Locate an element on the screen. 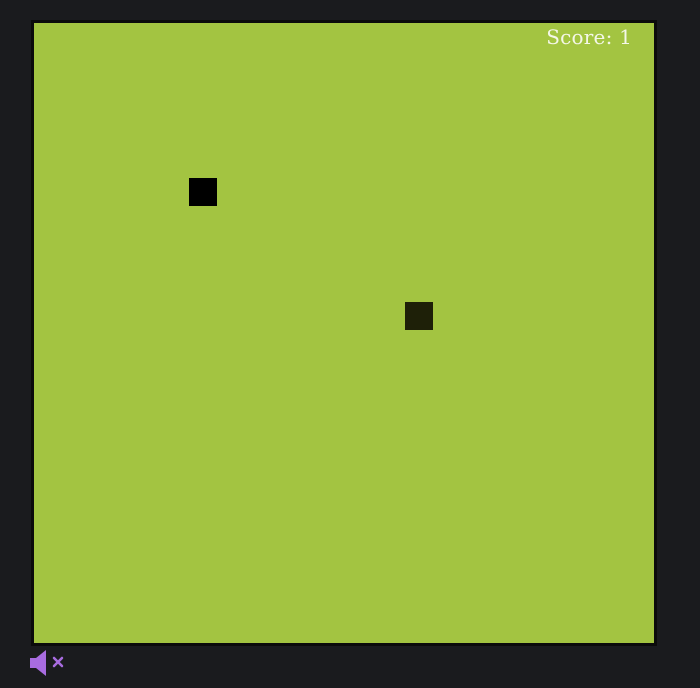 This screenshot has width=700, height=688. food-pellet is located at coordinates (419, 316).